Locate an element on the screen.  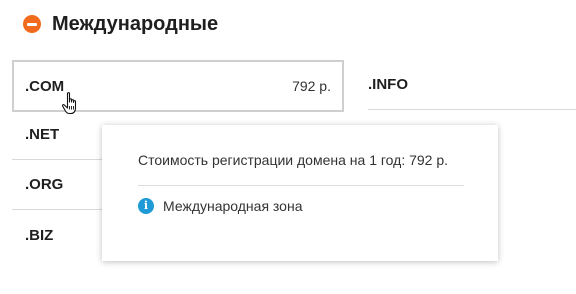
domain-name: .INFO is located at coordinates (388, 84).